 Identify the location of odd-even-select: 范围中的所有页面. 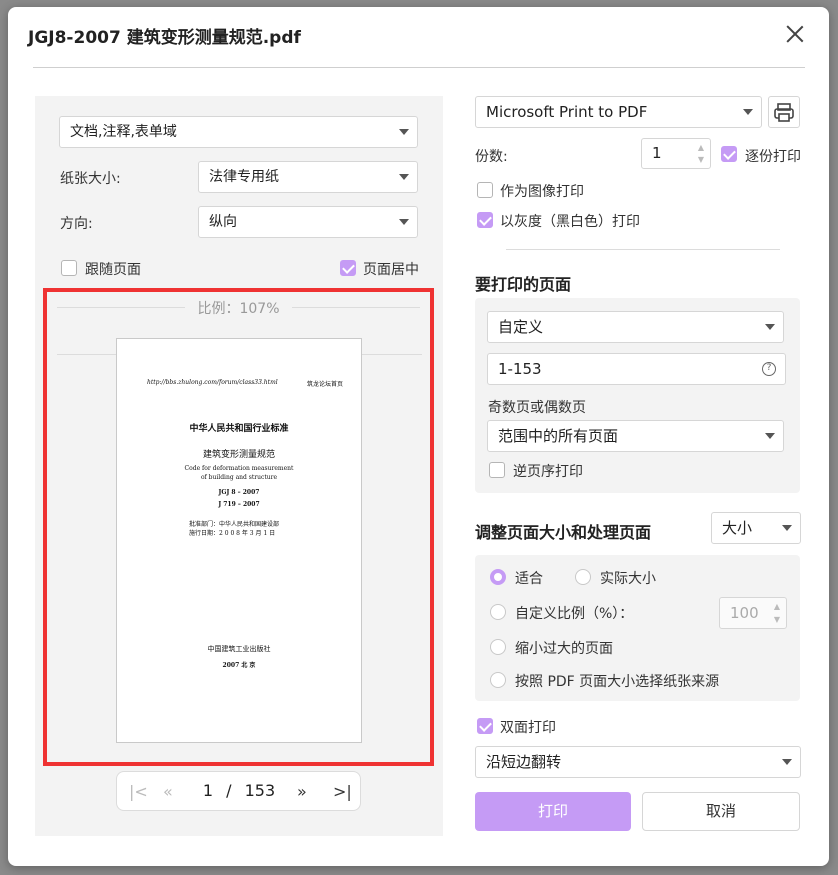
(635, 436).